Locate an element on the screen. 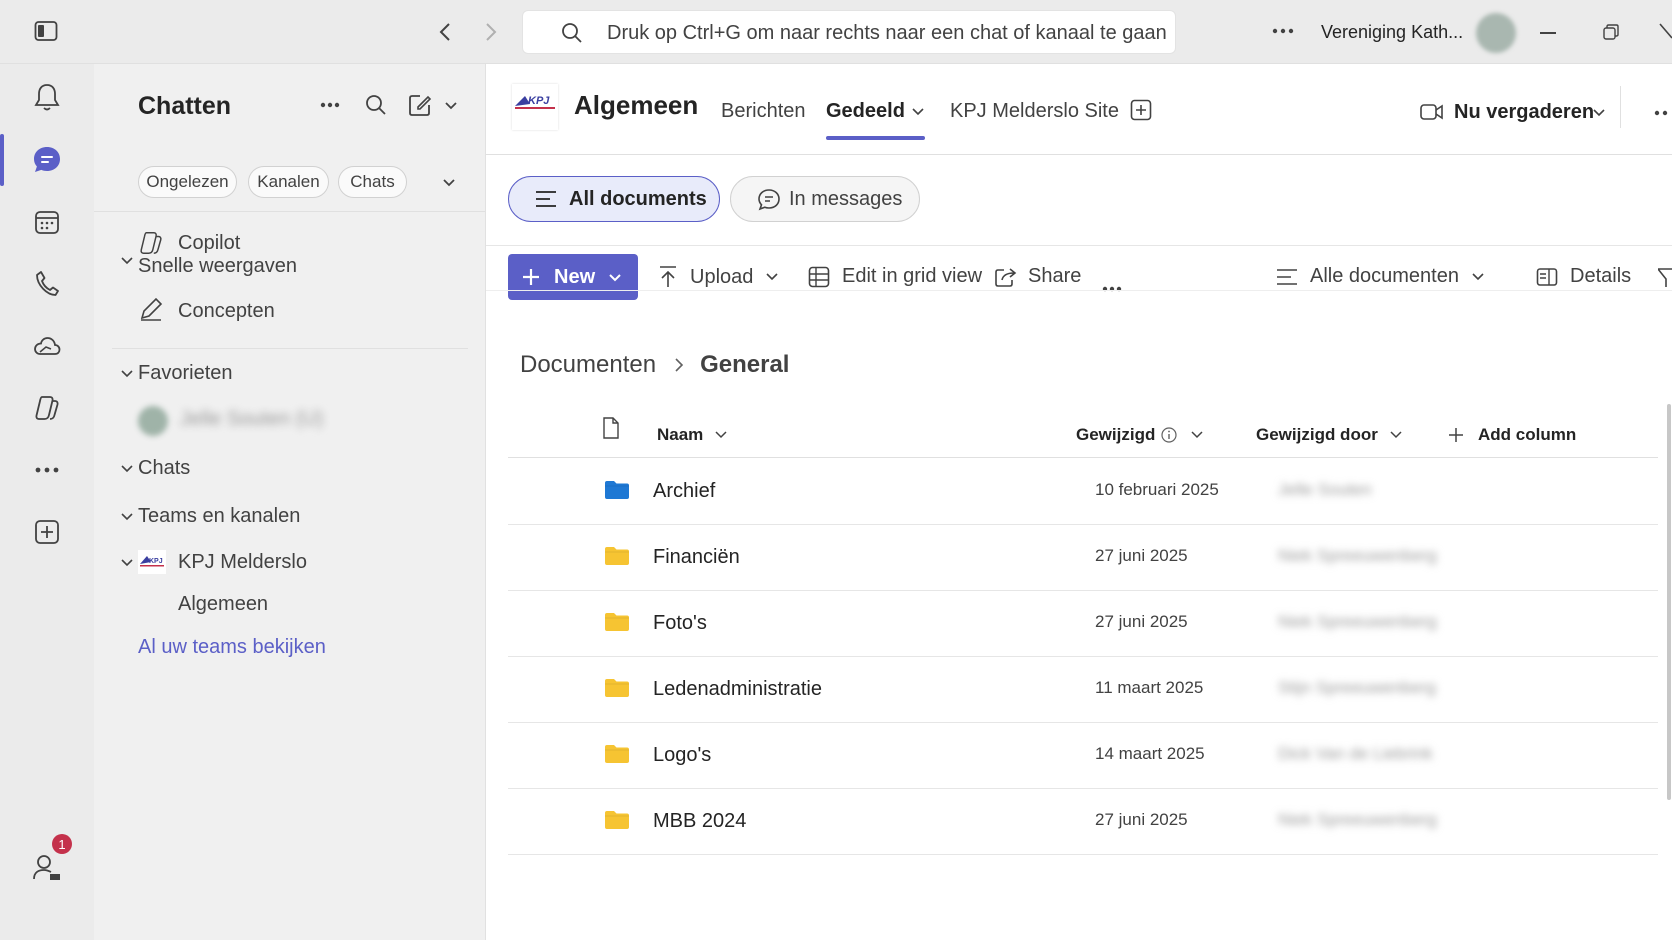  table-row: Archief 10 februari 2025 Jelle Souten is located at coordinates (1083, 491).